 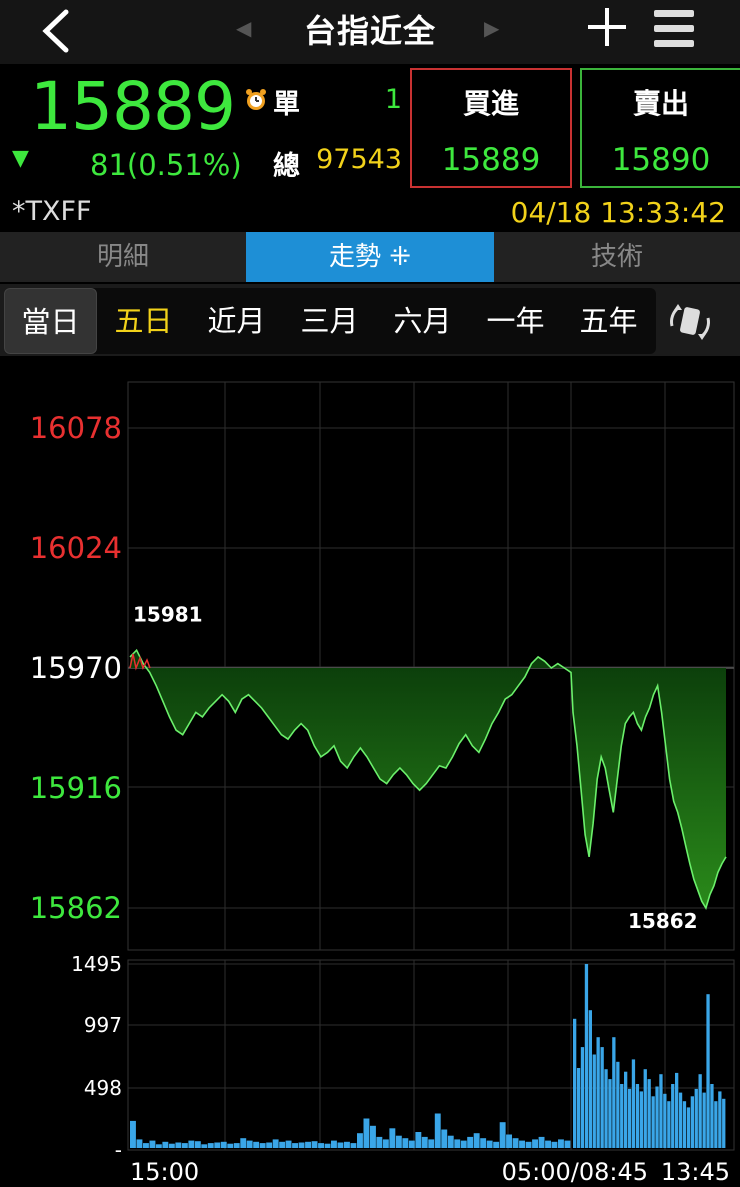 I want to click on rotate-screen-icon, so click(x=690, y=322).